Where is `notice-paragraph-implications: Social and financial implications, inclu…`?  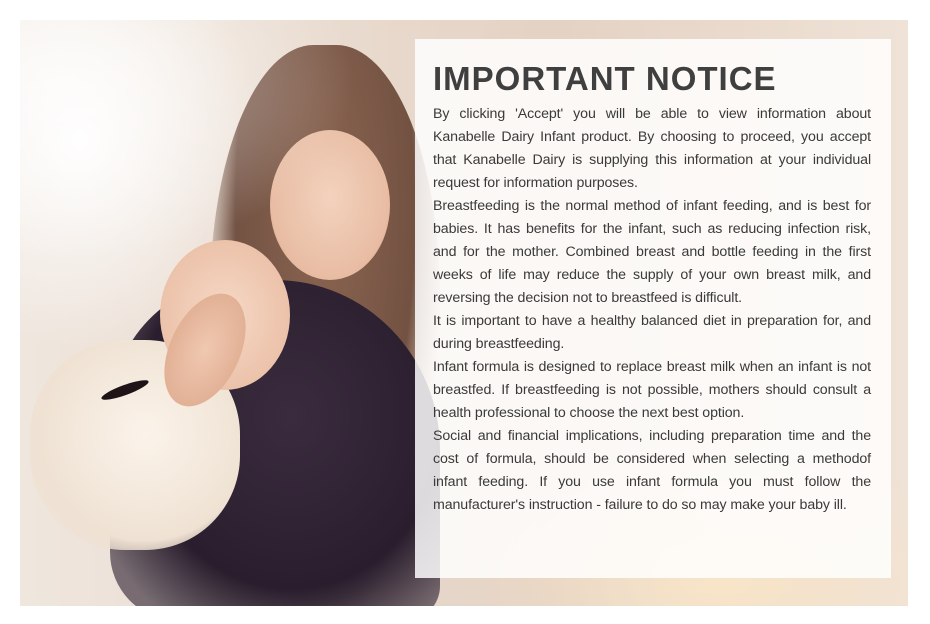
notice-paragraph-implications: Social and financial implications, inclu… is located at coordinates (652, 470).